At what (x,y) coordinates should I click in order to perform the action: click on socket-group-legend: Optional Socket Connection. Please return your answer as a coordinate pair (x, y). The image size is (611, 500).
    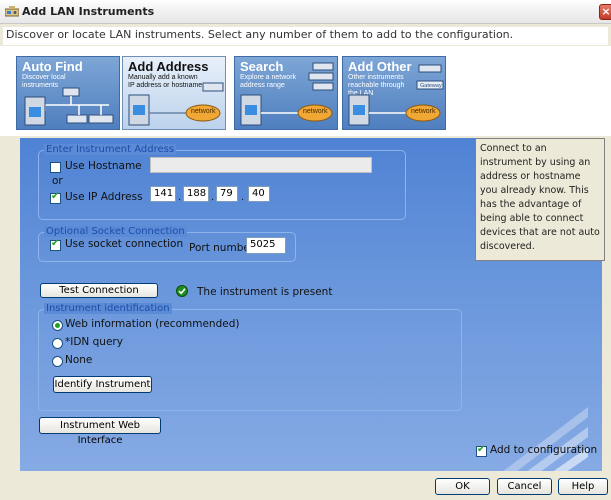
    Looking at the image, I should click on (115, 231).